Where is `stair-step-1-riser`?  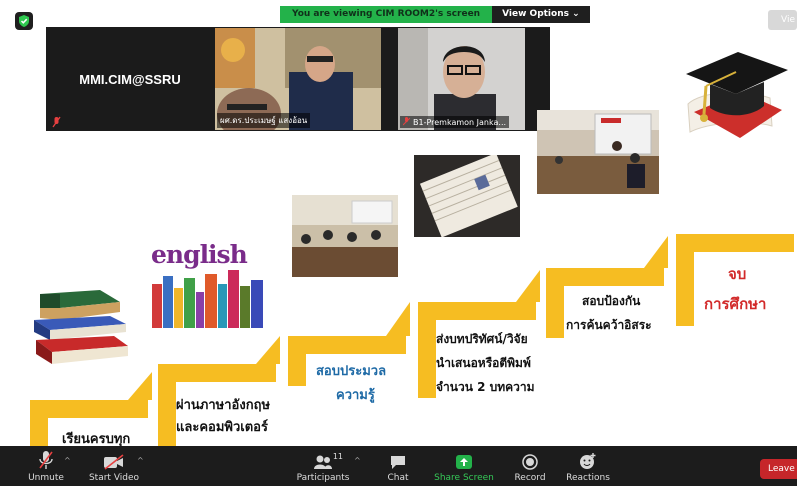 stair-step-1-riser is located at coordinates (39, 423).